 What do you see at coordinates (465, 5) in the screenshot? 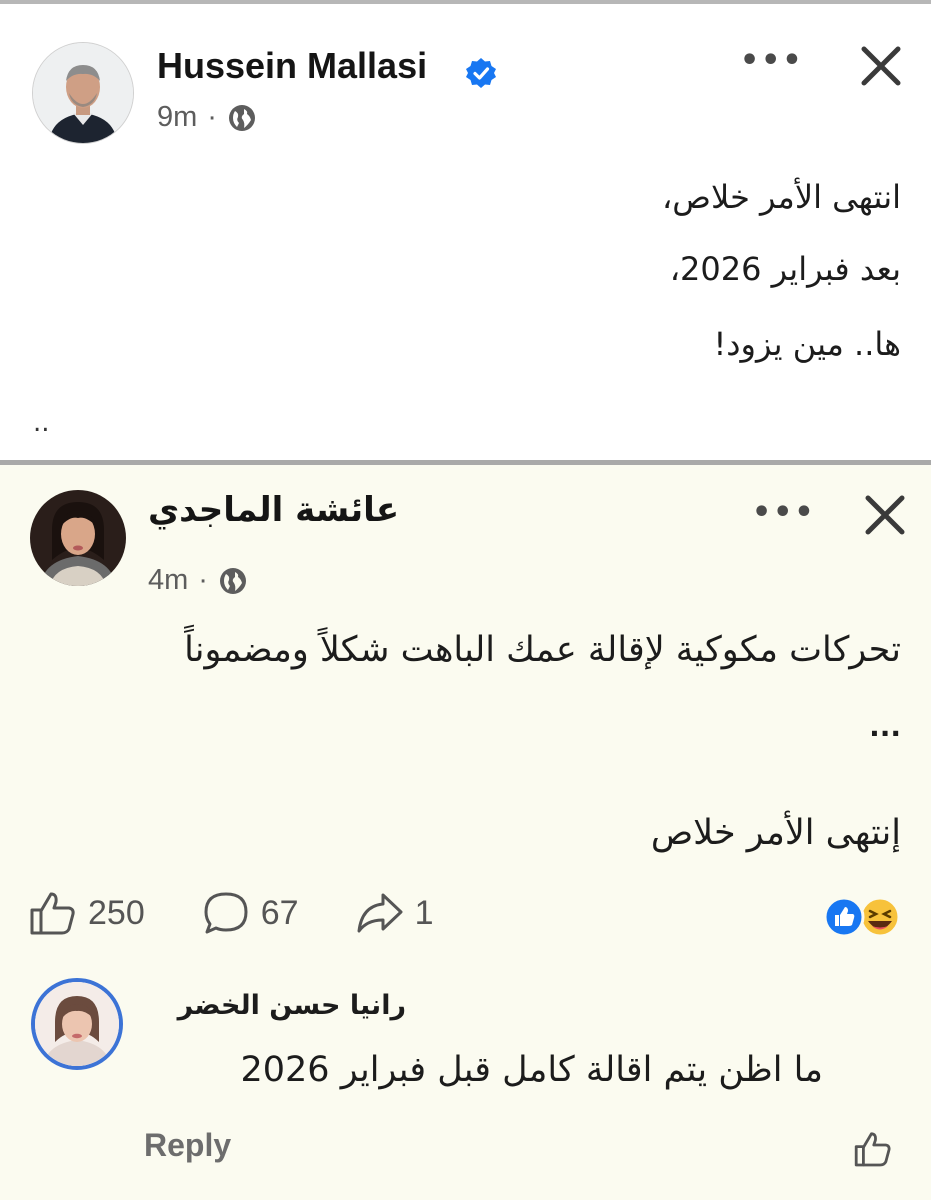
I see `top-border` at bounding box center [465, 5].